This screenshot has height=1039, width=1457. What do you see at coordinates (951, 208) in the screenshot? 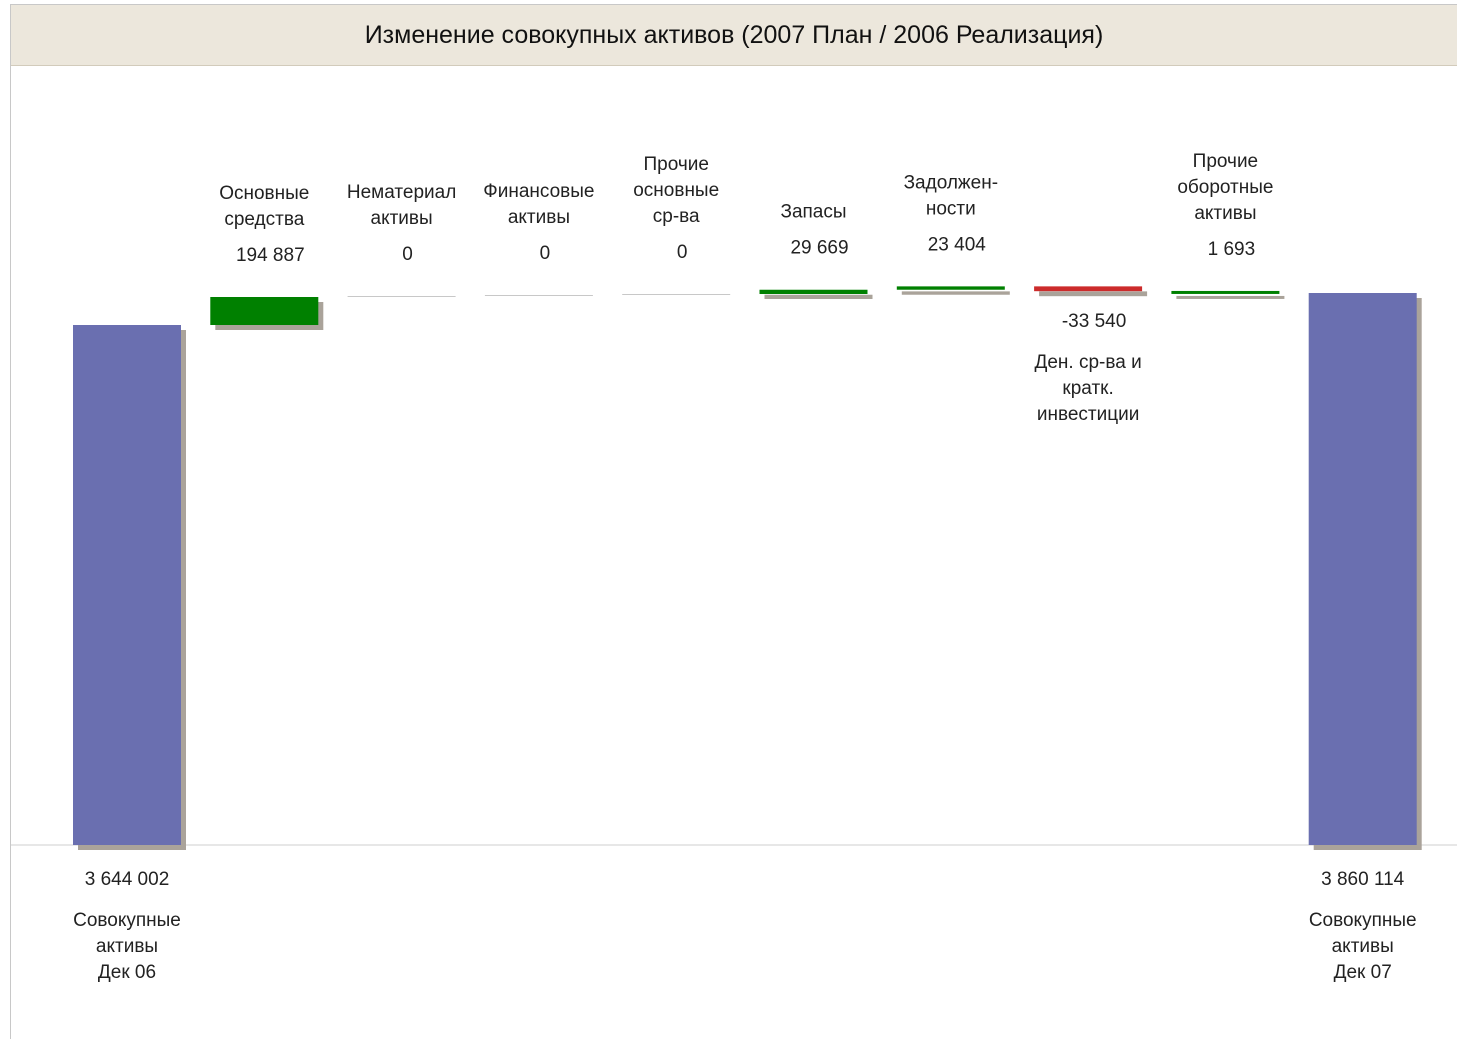
I see `category-label: ности` at bounding box center [951, 208].